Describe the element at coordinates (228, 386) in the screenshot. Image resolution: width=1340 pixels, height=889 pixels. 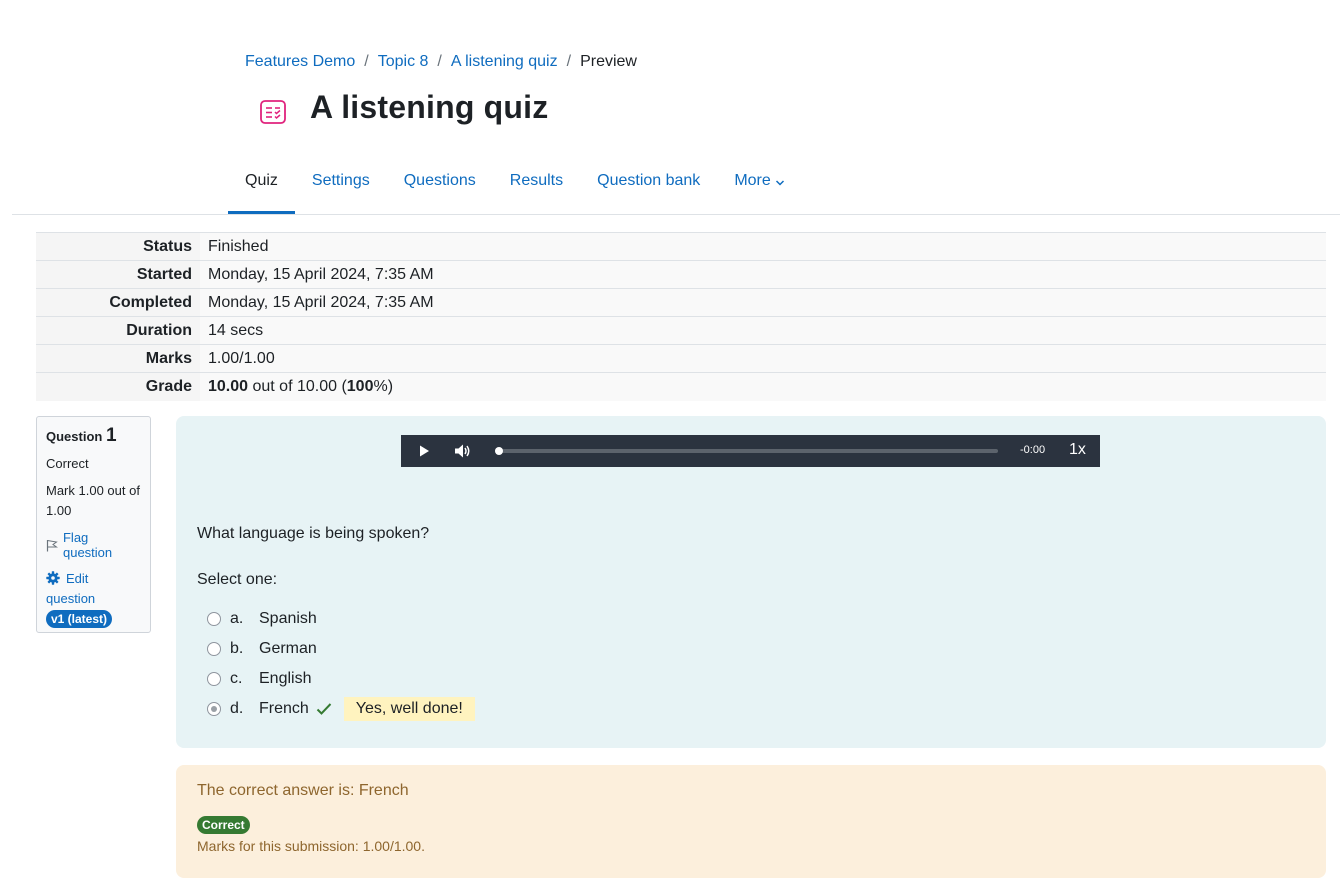
I see `grade-score: 10.00` at that location.